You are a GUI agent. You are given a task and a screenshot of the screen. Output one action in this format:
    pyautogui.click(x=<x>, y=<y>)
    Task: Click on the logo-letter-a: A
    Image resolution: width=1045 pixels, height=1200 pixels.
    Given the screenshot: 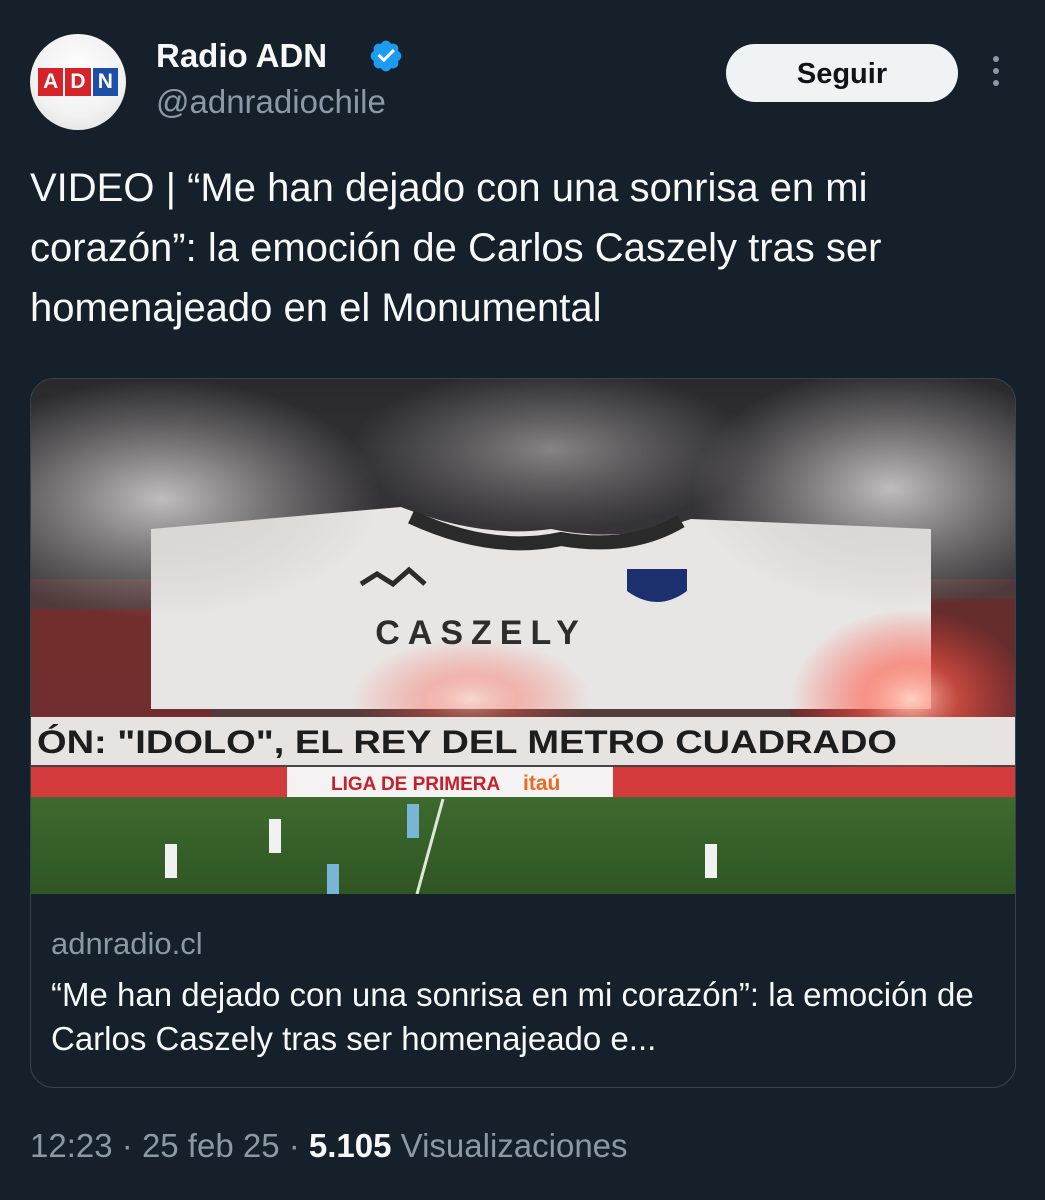 What is the action you would take?
    pyautogui.click(x=51, y=82)
    